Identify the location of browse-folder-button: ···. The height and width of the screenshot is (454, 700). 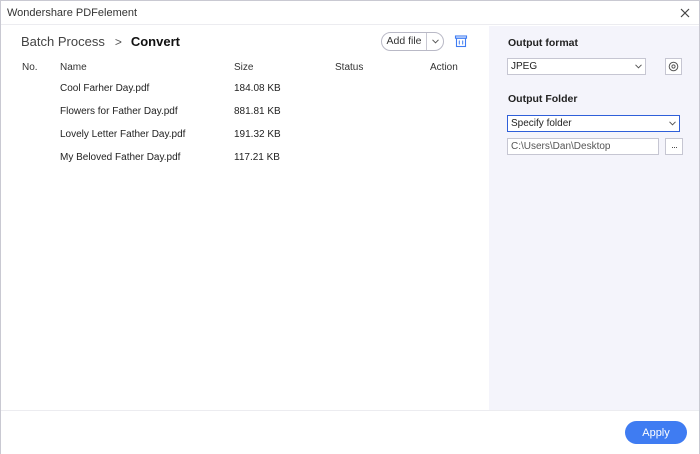
(674, 146).